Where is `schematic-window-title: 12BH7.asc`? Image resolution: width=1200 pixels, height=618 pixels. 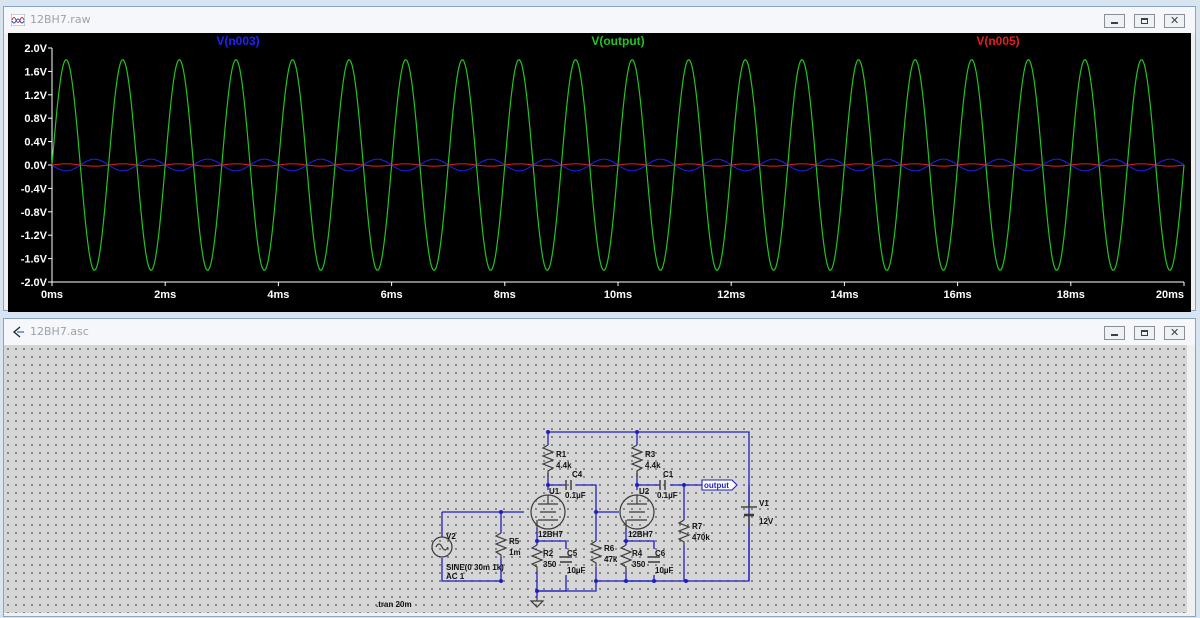 schematic-window-title: 12BH7.asc is located at coordinates (59, 331).